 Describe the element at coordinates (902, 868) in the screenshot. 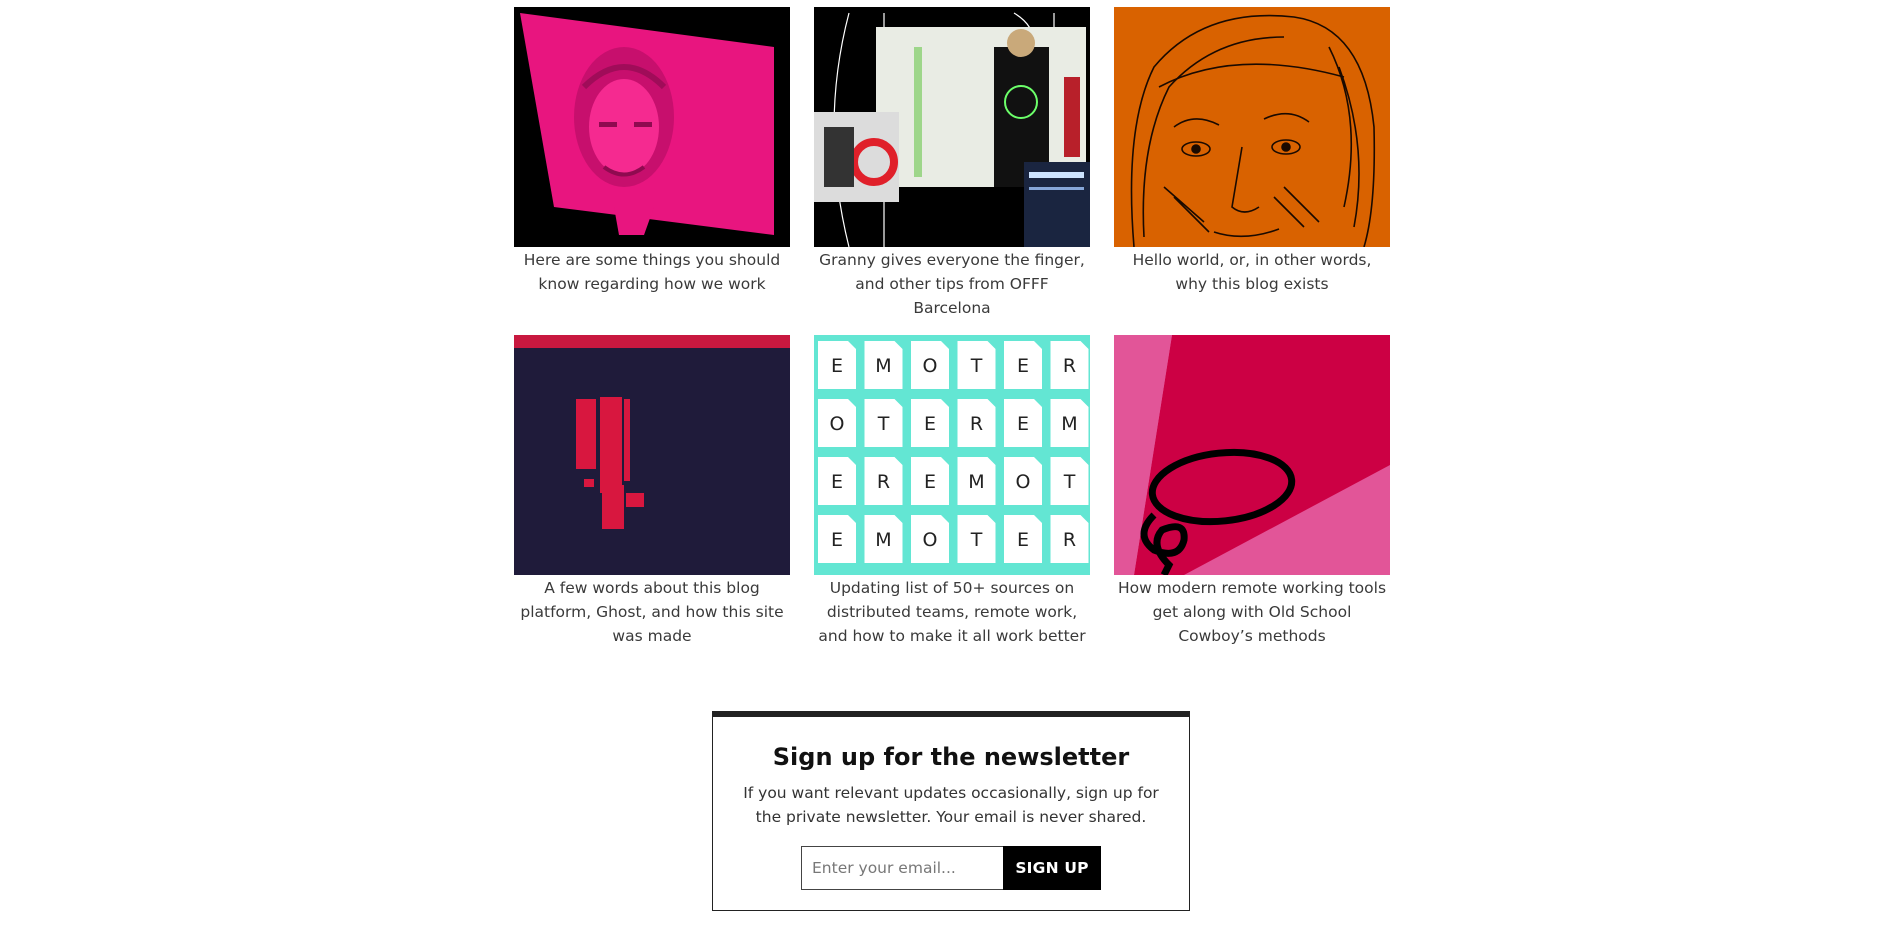

I see `email-input` at that location.